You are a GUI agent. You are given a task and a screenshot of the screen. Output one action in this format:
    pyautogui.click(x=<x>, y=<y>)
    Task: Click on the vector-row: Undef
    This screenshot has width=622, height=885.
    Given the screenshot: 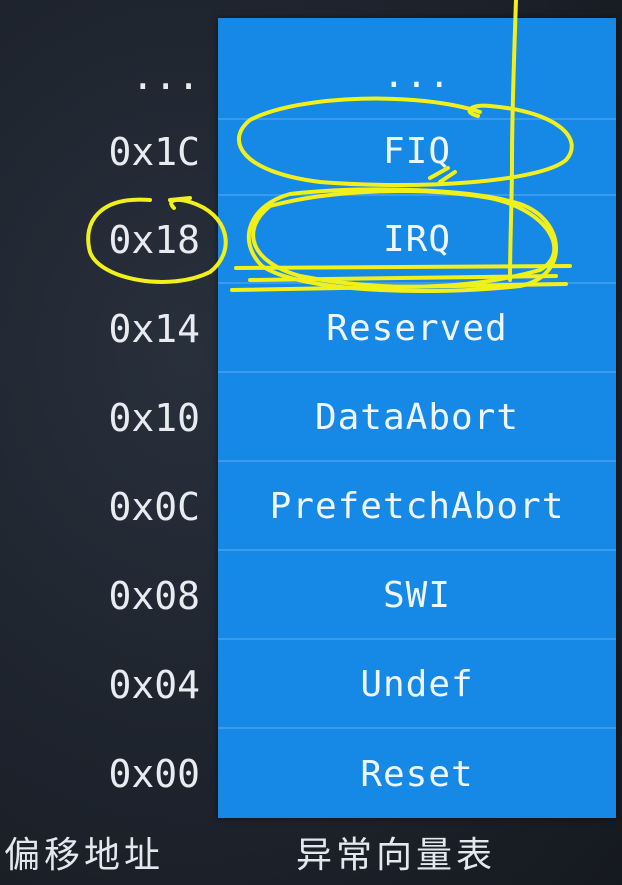 What is the action you would take?
    pyautogui.click(x=417, y=685)
    